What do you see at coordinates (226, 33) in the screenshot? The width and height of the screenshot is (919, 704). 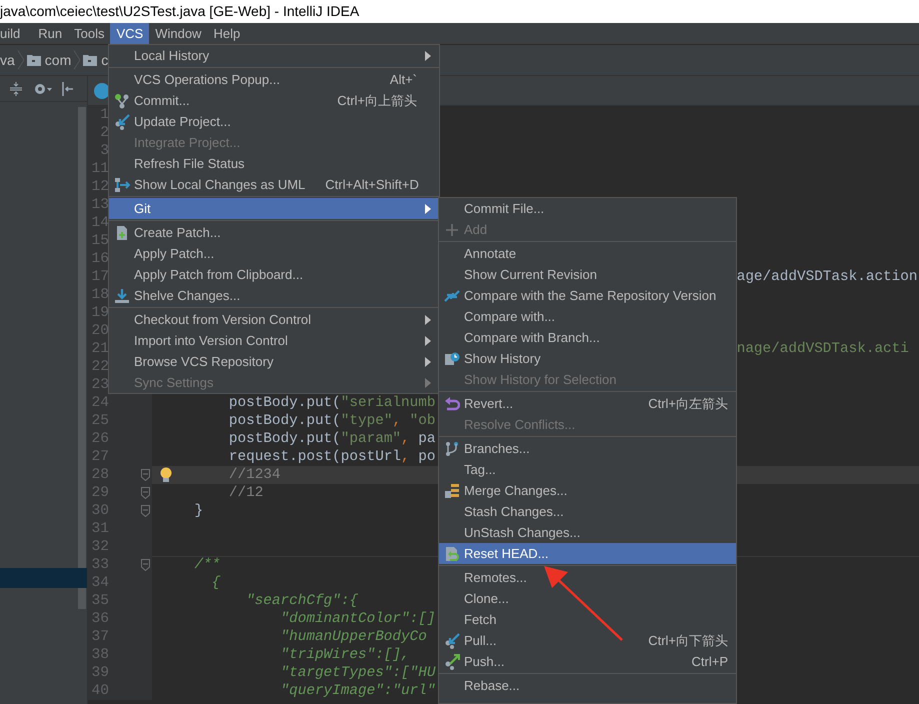 I see `menu-bar-item: Help` at bounding box center [226, 33].